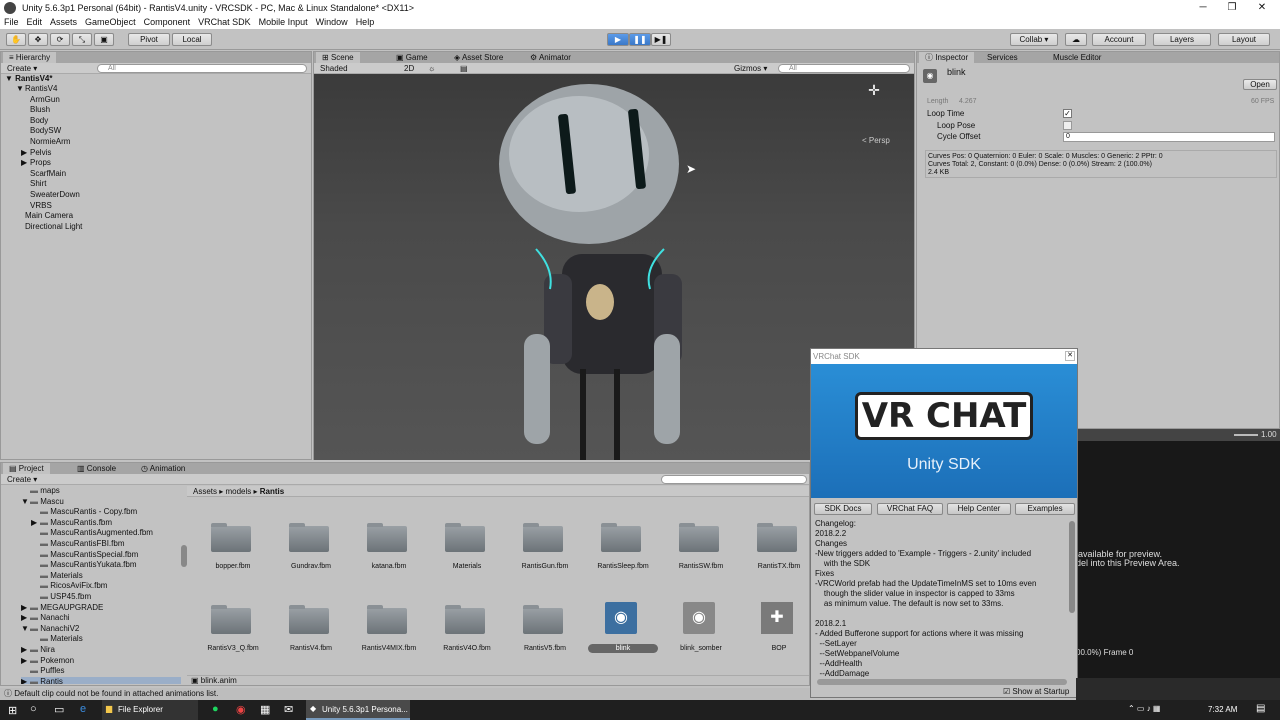 Image resolution: width=1280 pixels, height=720 pixels. Describe the element at coordinates (50, 629) in the screenshot. I see `project-tree-item: ▼▬ NanachiV2` at that location.